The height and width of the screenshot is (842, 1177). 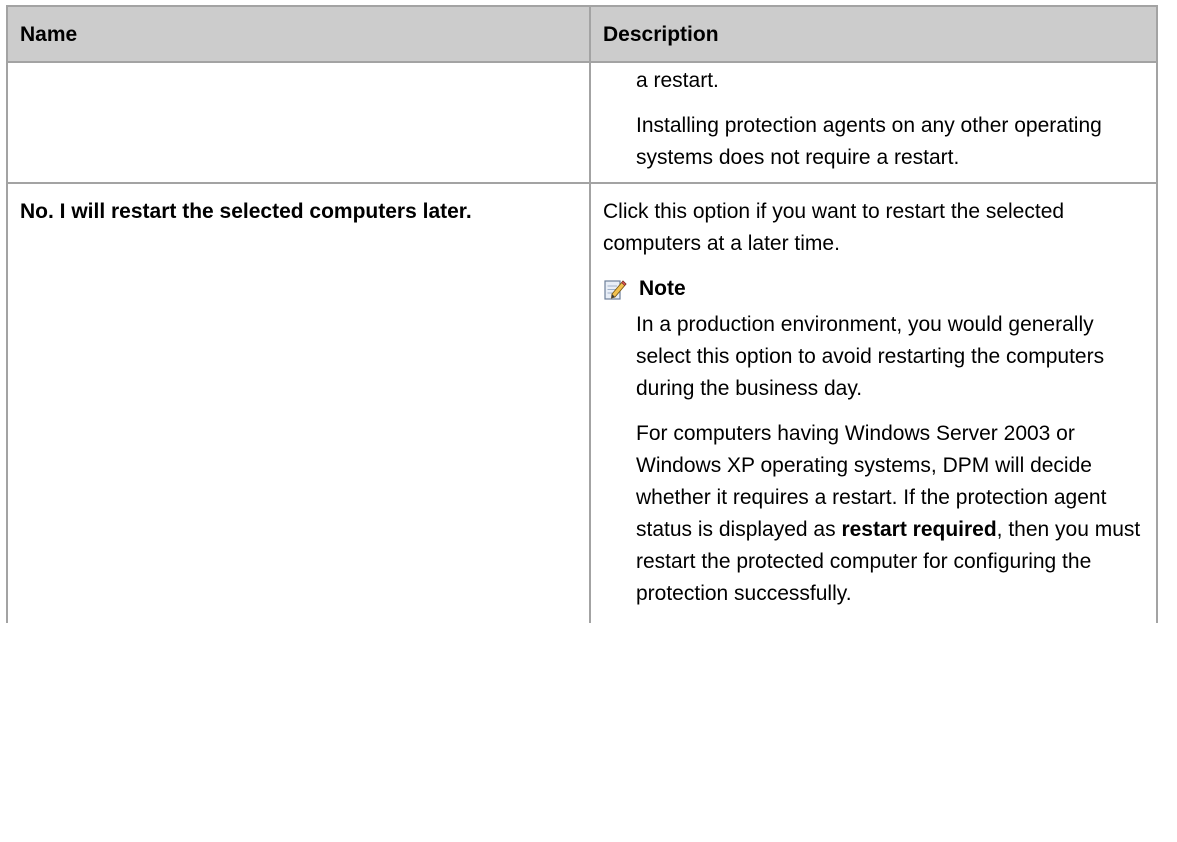 What do you see at coordinates (919, 529) in the screenshot?
I see `status-term: restart required` at bounding box center [919, 529].